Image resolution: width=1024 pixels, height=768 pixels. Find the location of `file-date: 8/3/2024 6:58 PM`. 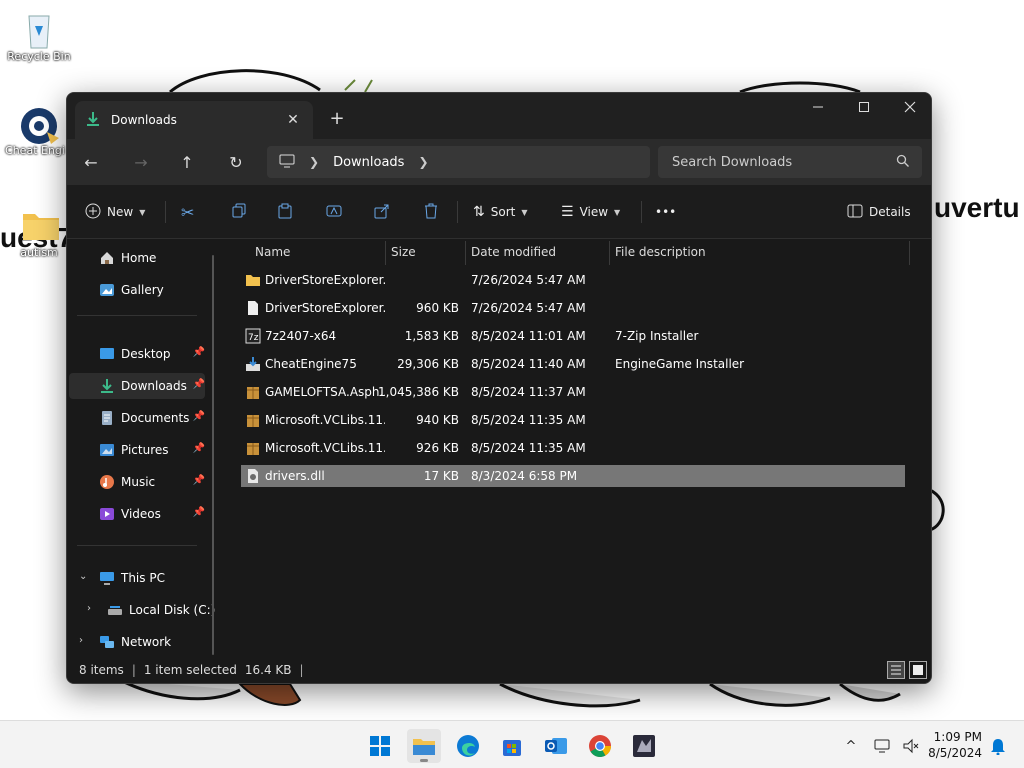

file-date: 8/3/2024 6:58 PM is located at coordinates (524, 476).